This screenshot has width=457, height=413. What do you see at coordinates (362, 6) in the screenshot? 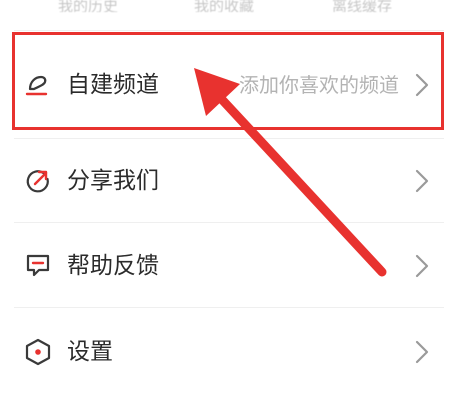
I see `top-tab-offline: 离线缓存` at bounding box center [362, 6].